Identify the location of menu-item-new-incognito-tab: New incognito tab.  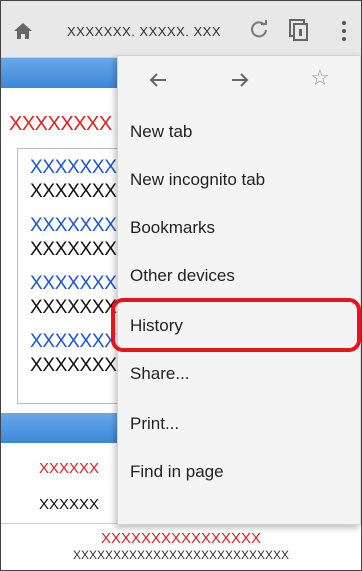
(239, 180).